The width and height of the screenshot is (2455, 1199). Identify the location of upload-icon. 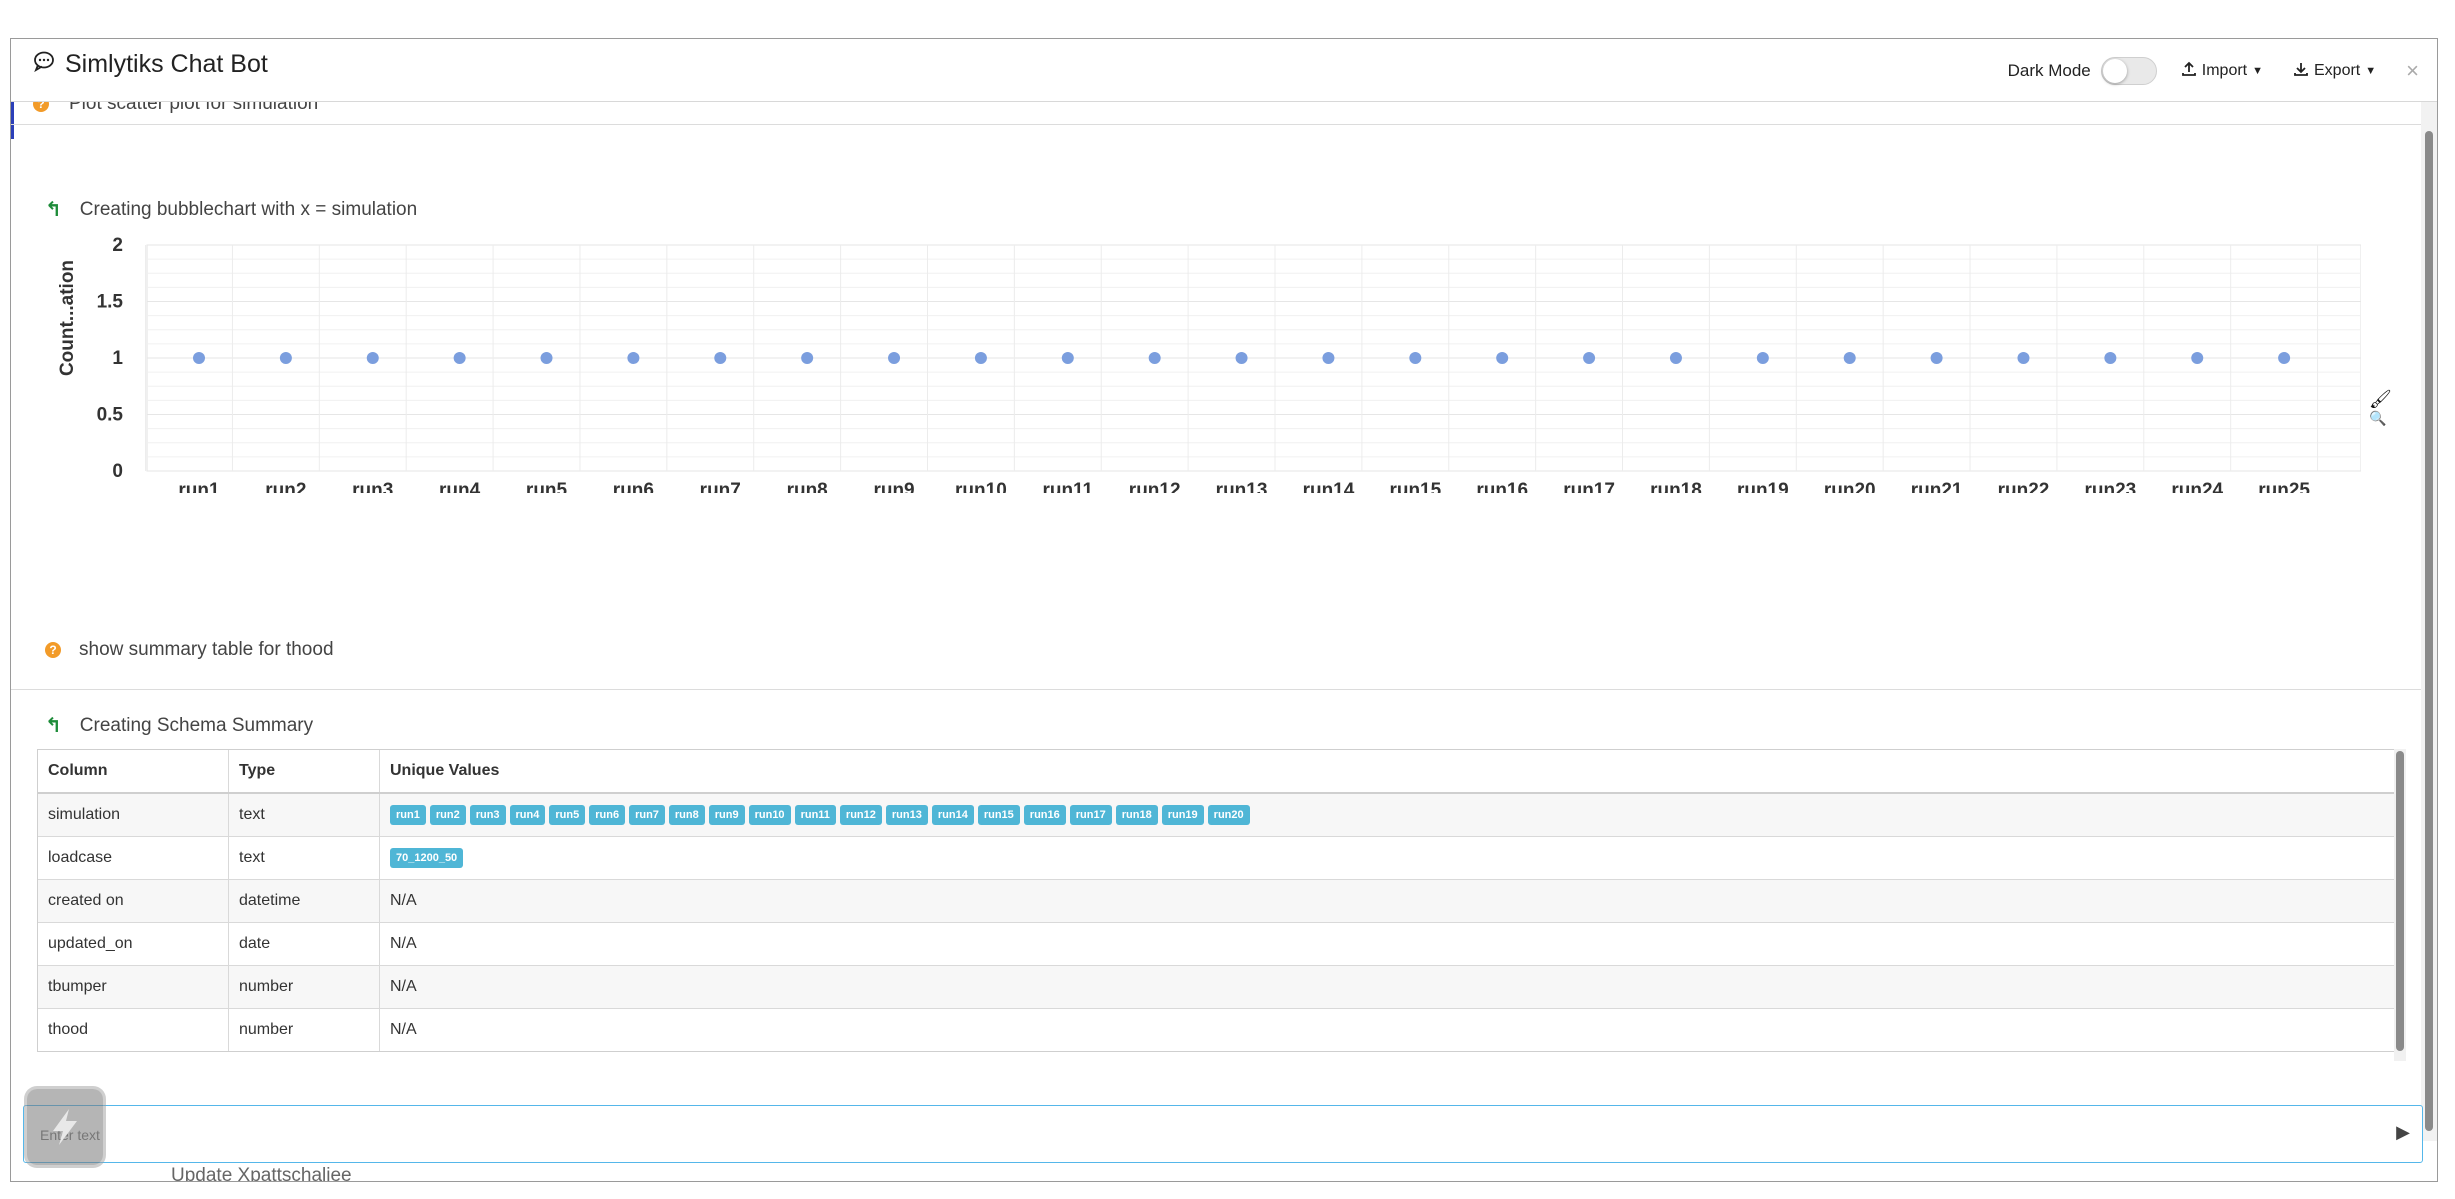
(2189, 71).